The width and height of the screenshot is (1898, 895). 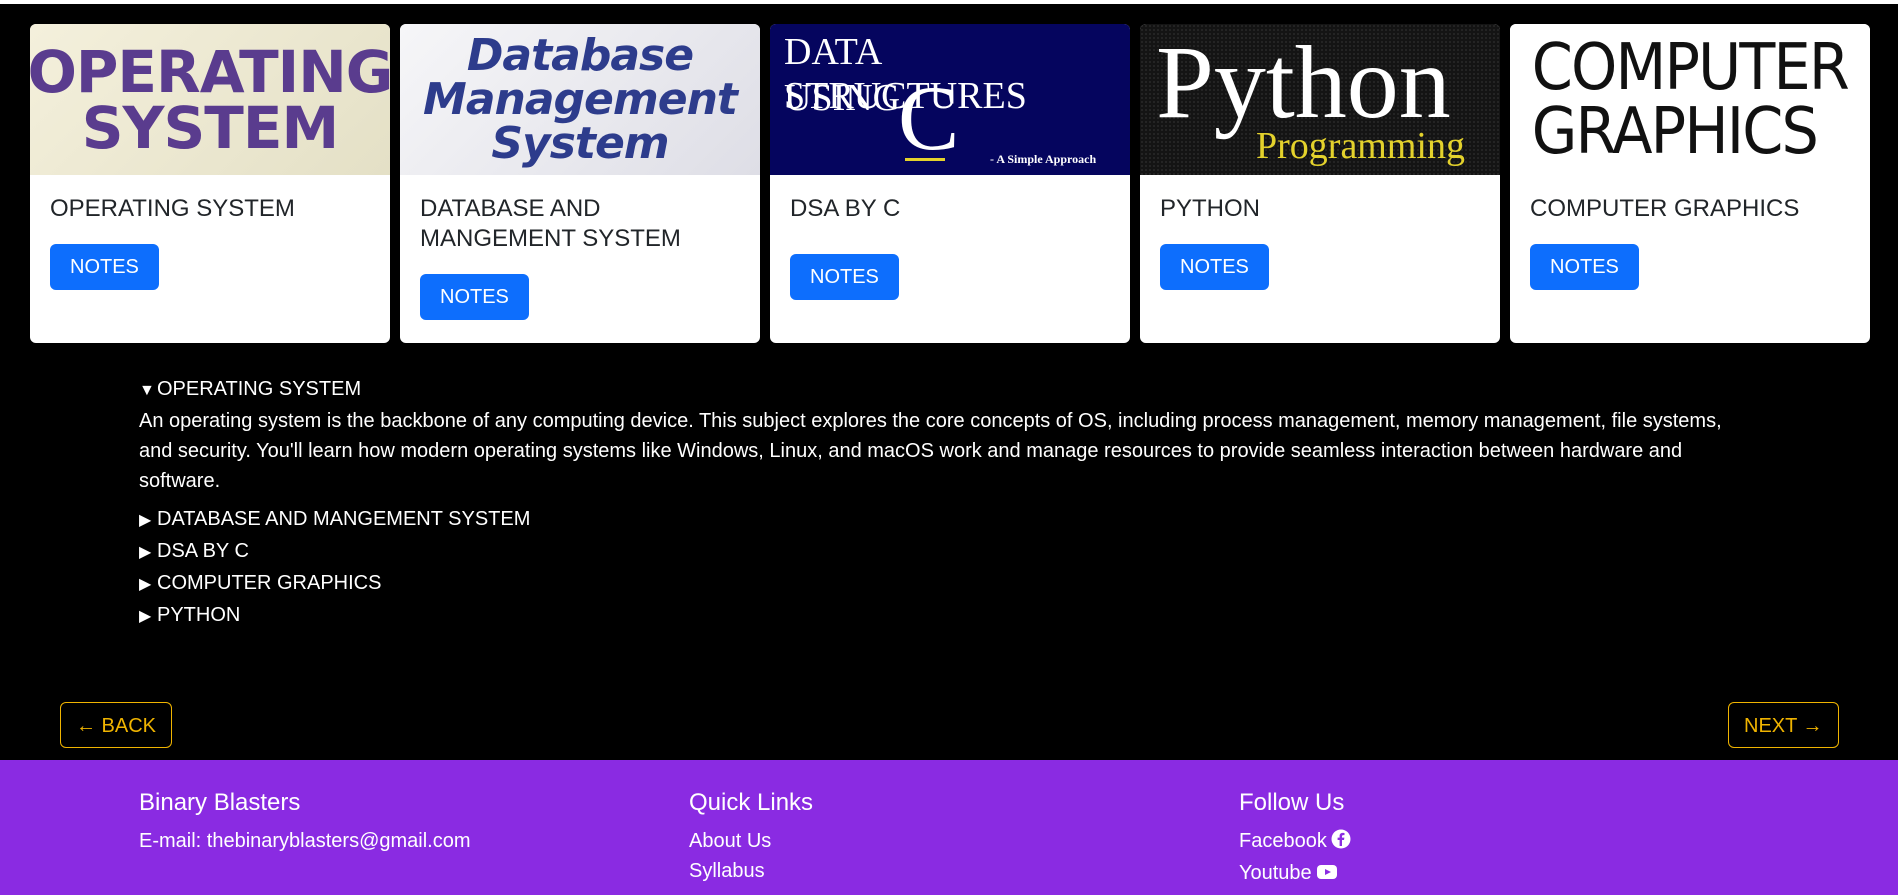 I want to click on accordion-label: OPERATING SYSTEM, so click(x=259, y=389).